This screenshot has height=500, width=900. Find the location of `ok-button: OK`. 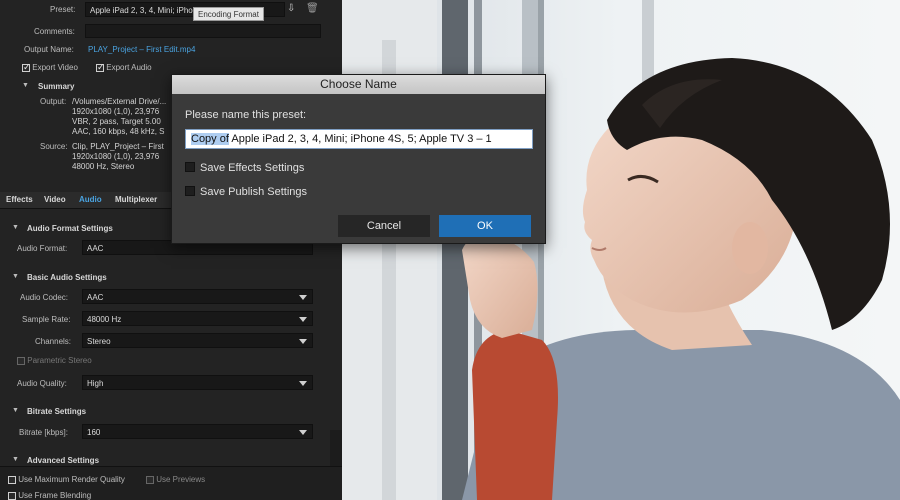

ok-button: OK is located at coordinates (485, 226).